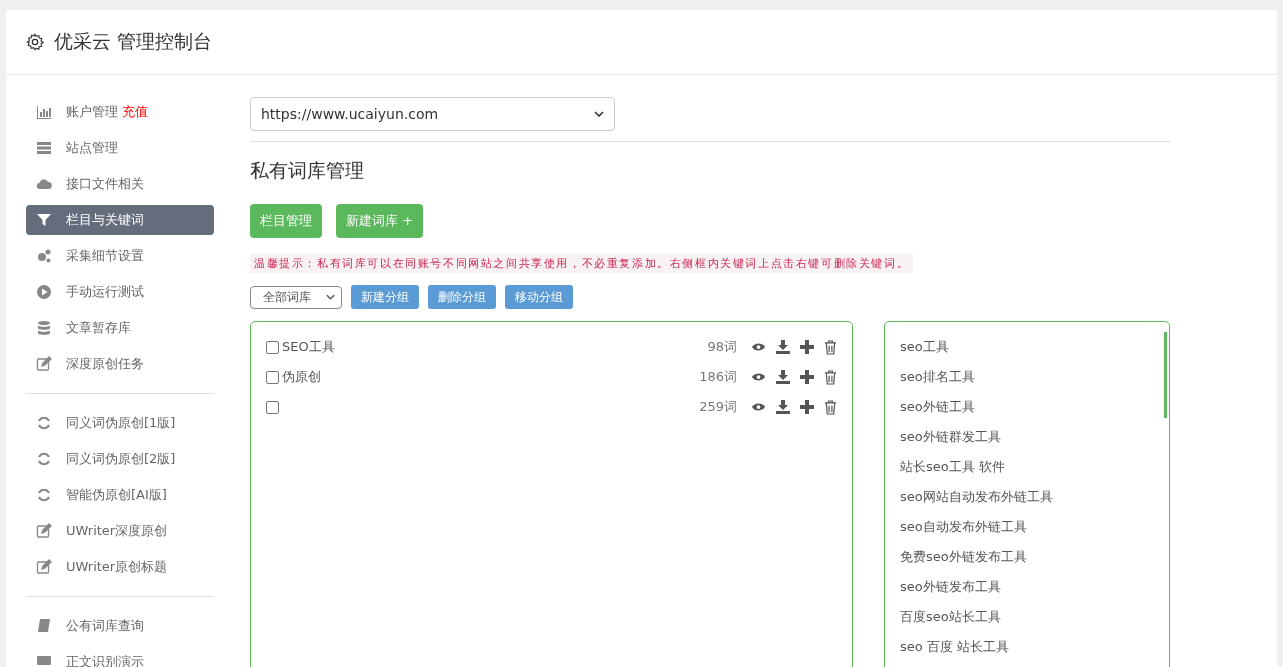 Image resolution: width=1283 pixels, height=667 pixels. I want to click on cloud-icon, so click(44, 184).